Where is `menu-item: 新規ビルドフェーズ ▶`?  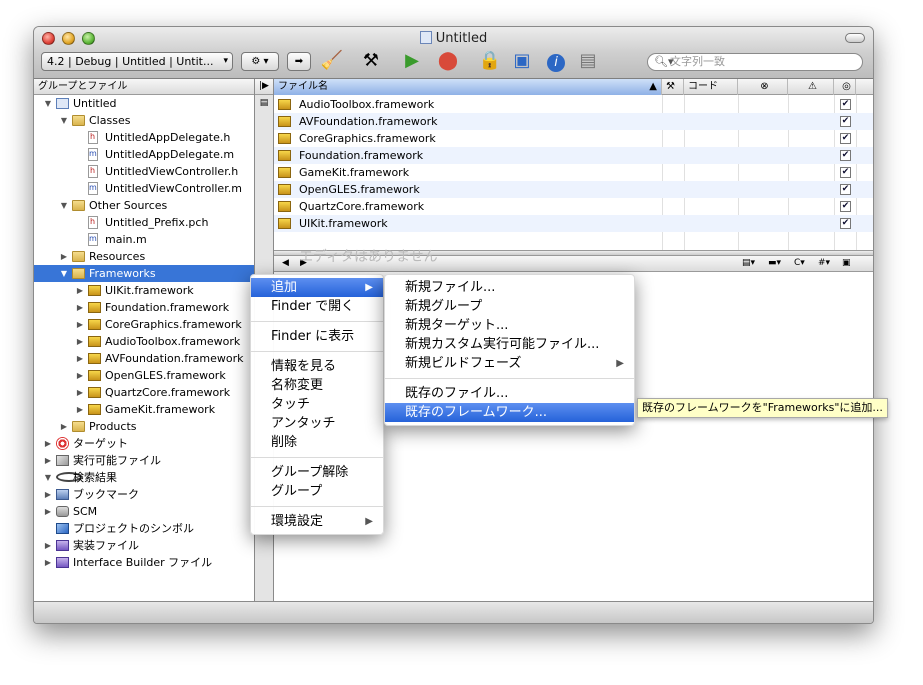
menu-item: 新規ビルドフェーズ ▶ is located at coordinates (509, 363).